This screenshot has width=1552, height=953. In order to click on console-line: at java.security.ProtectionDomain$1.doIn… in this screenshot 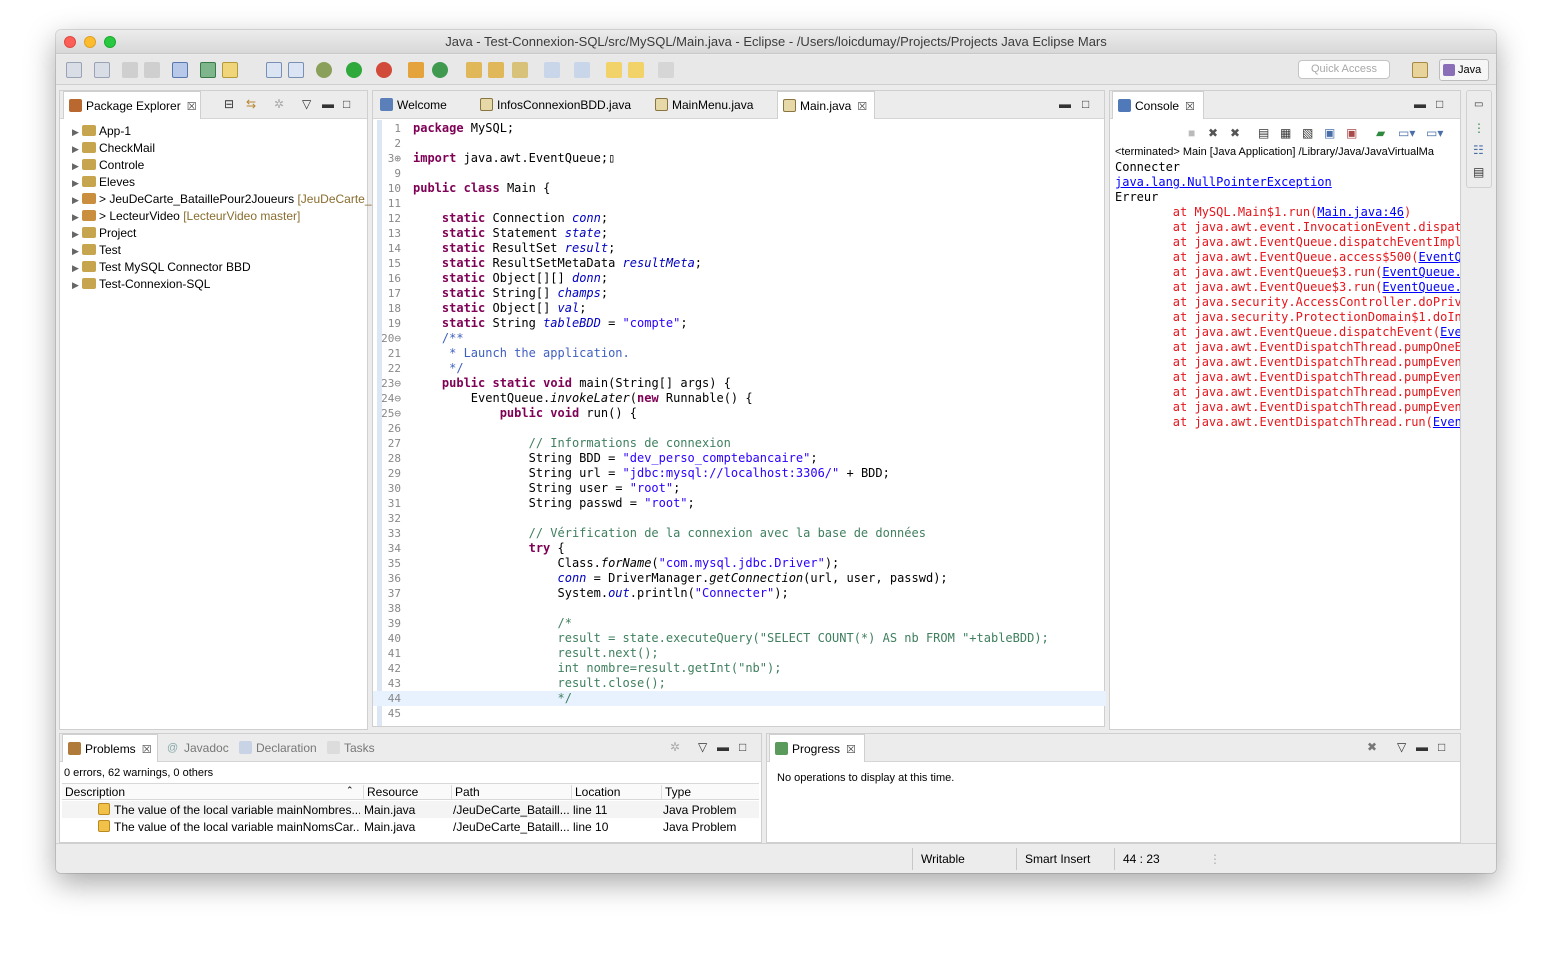, I will do `click(1287, 317)`.